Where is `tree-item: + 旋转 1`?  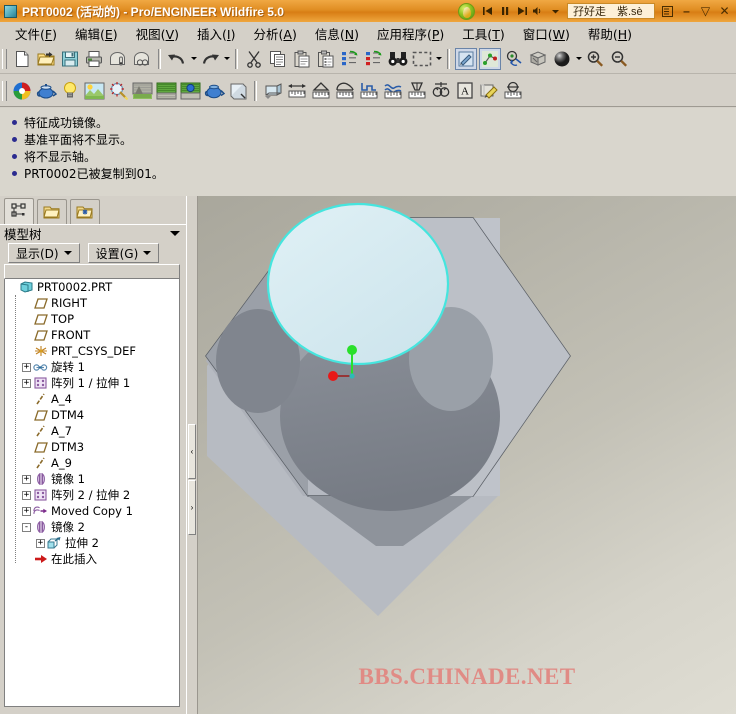
tree-item: + 旋转 1 is located at coordinates (92, 367).